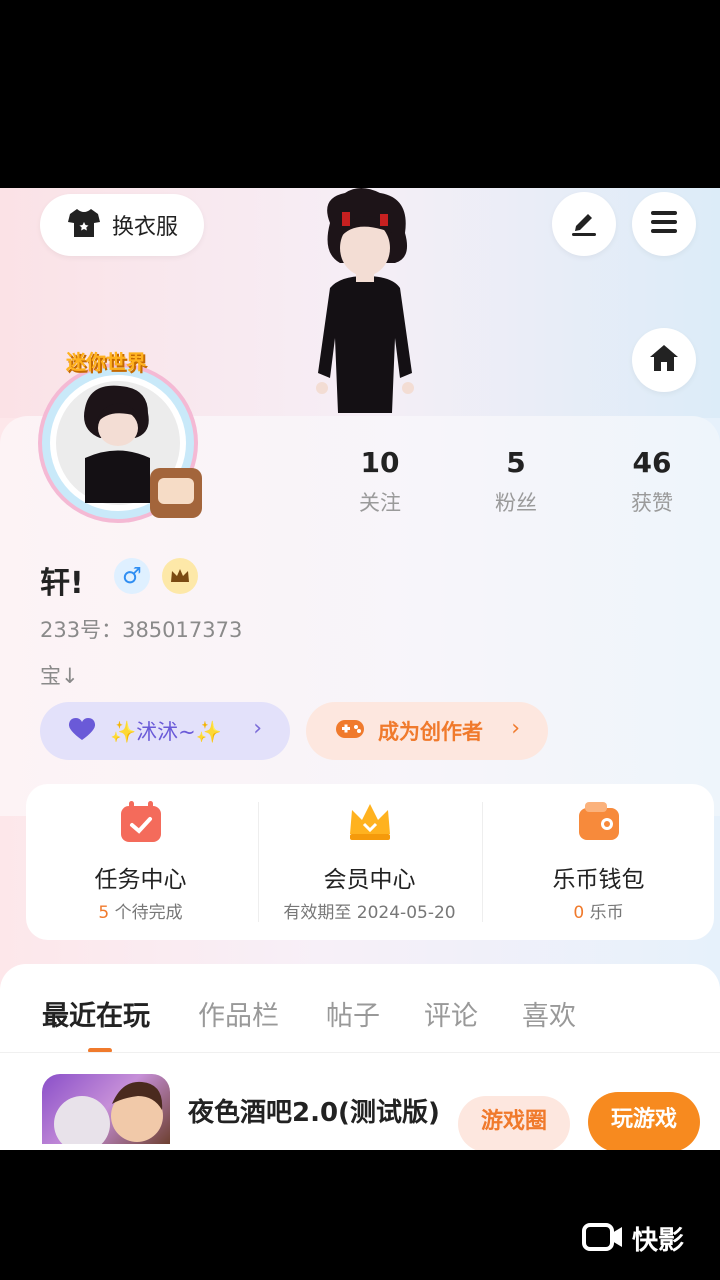  What do you see at coordinates (651, 481) in the screenshot?
I see `stat-likes: 46 获赞` at bounding box center [651, 481].